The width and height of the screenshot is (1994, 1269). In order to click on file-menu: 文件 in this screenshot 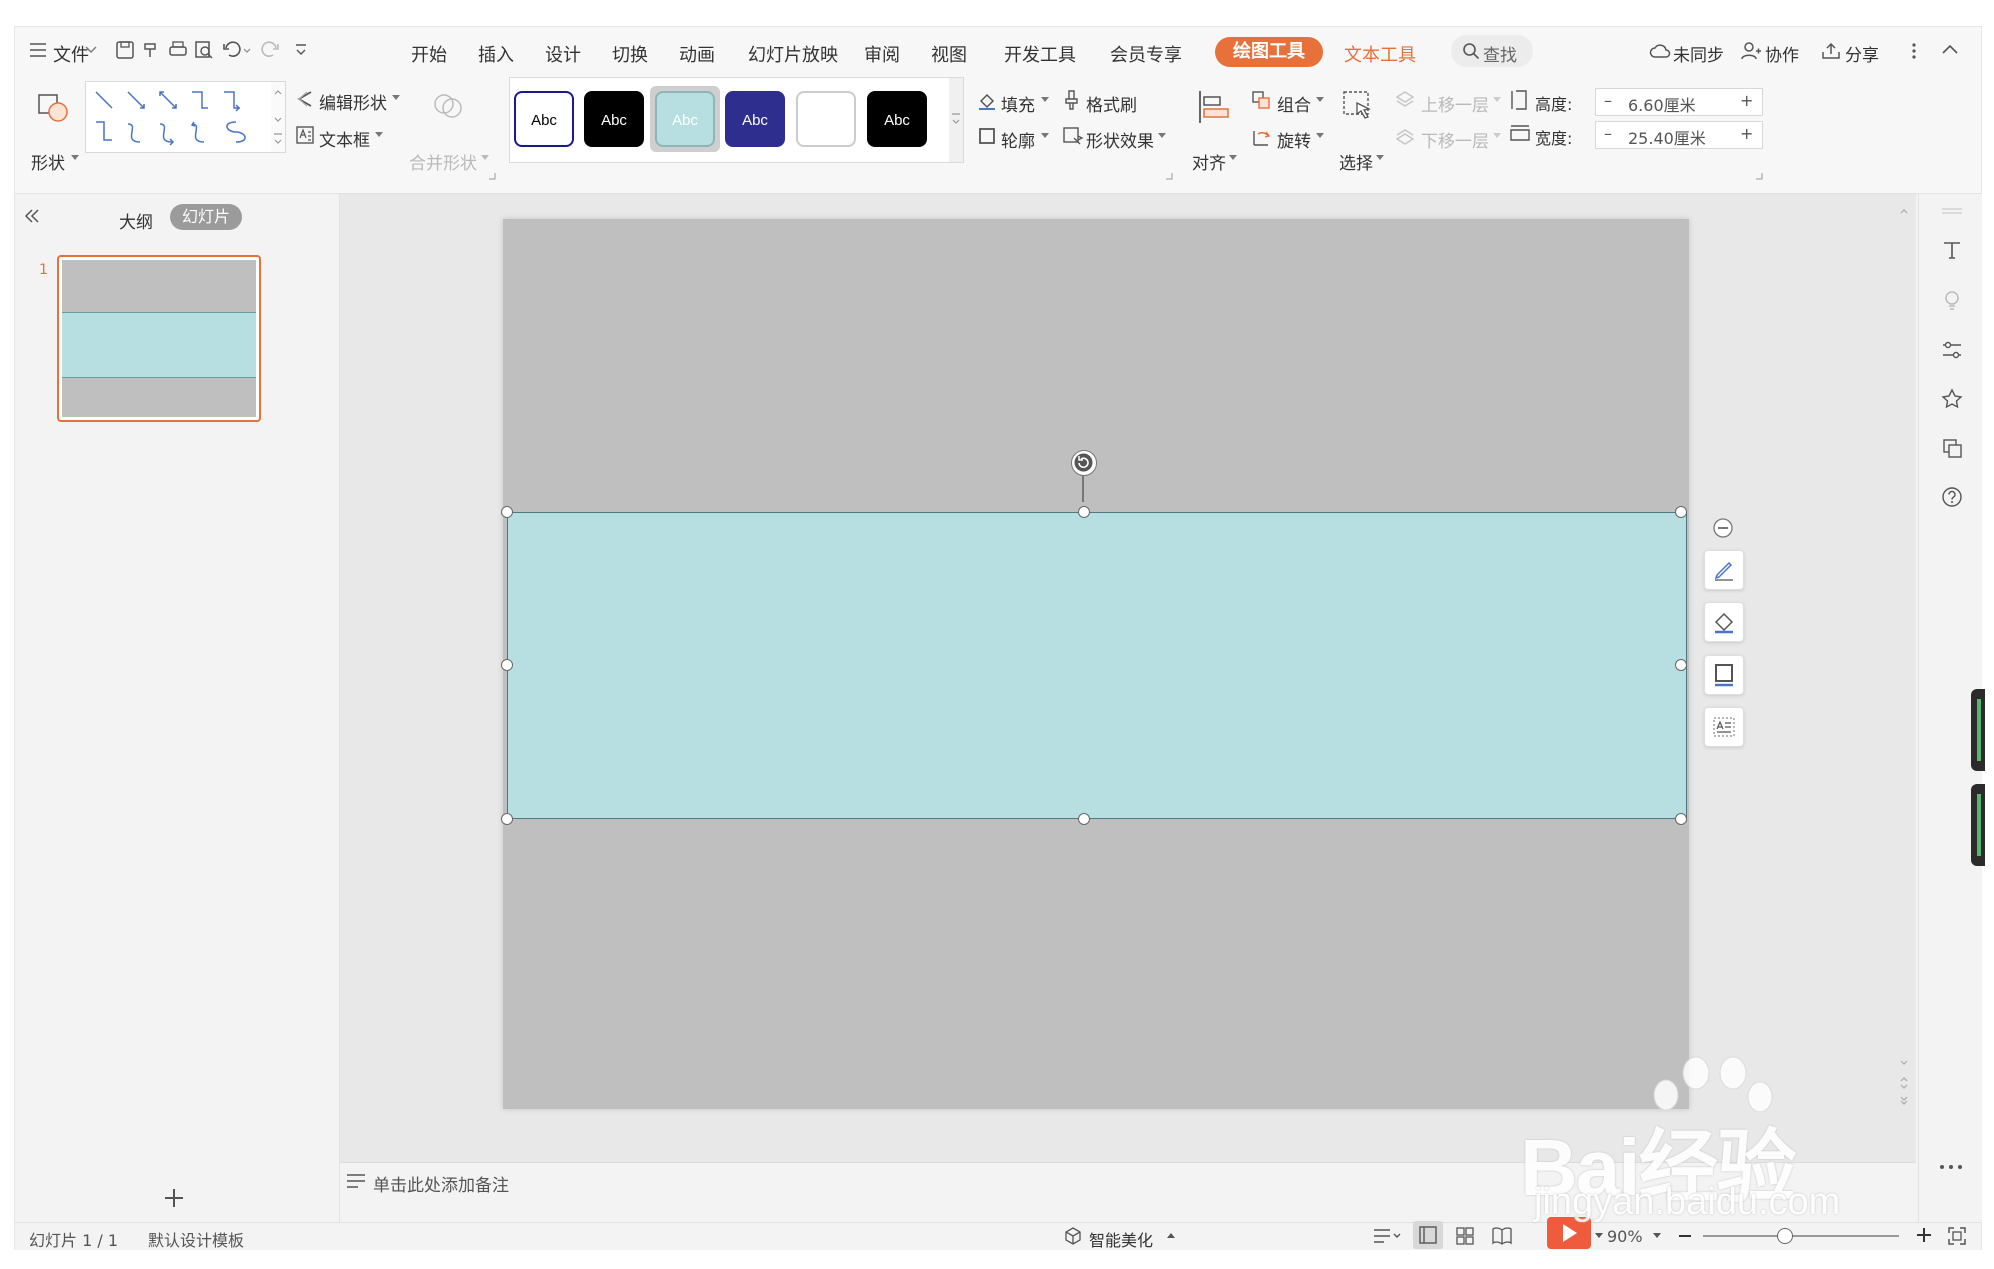, I will do `click(71, 54)`.